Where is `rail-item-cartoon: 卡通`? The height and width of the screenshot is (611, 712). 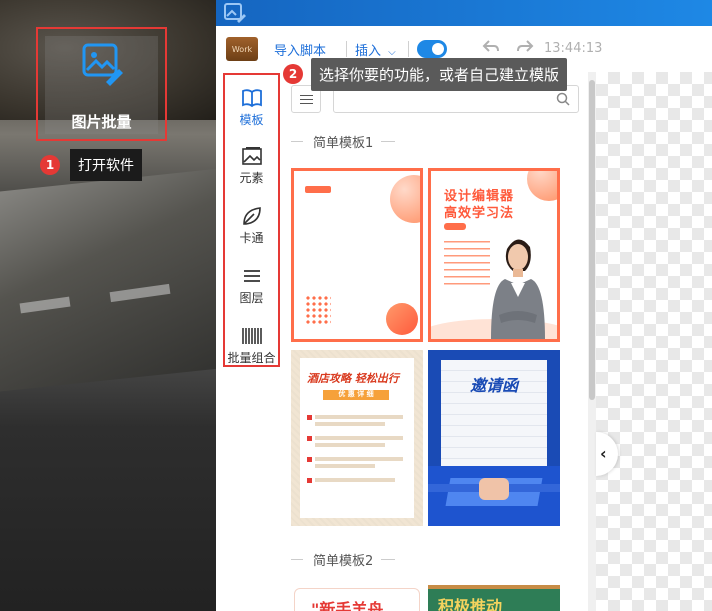 rail-item-cartoon: 卡通 is located at coordinates (251, 225).